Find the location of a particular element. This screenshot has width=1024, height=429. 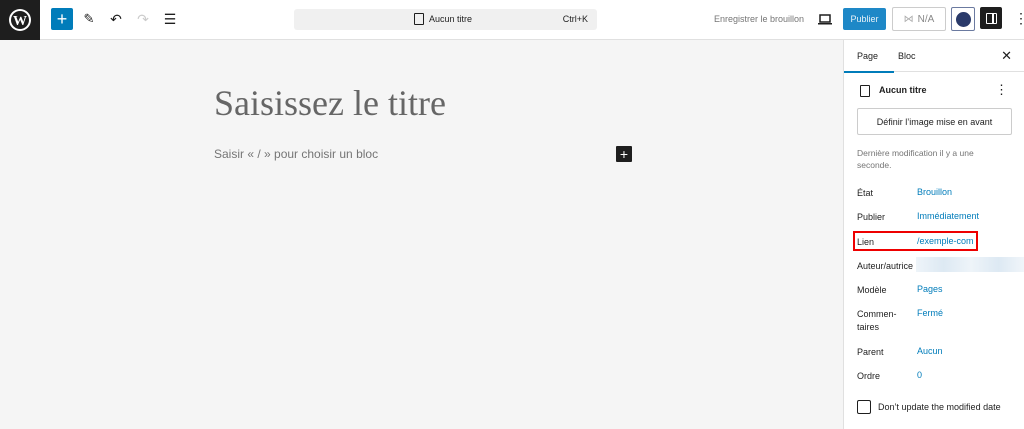

shortcut-label: Ctrl+K is located at coordinates (575, 19).